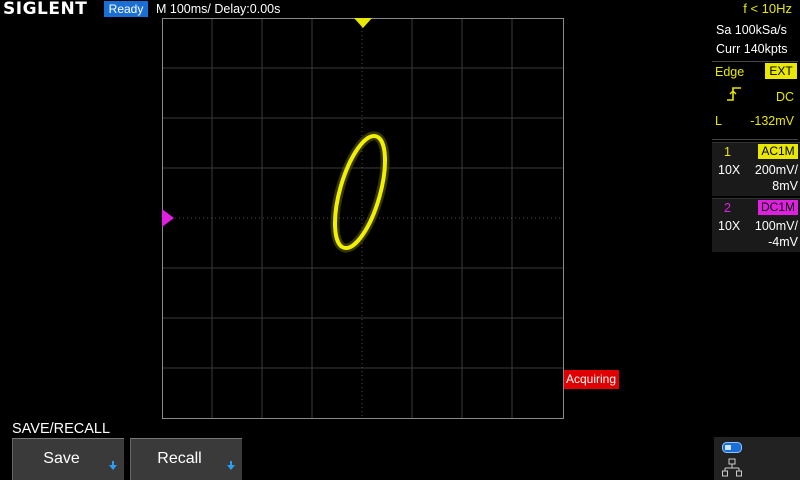 The width and height of the screenshot is (800, 480). What do you see at coordinates (734, 94) in the screenshot?
I see `rising-edge-icon` at bounding box center [734, 94].